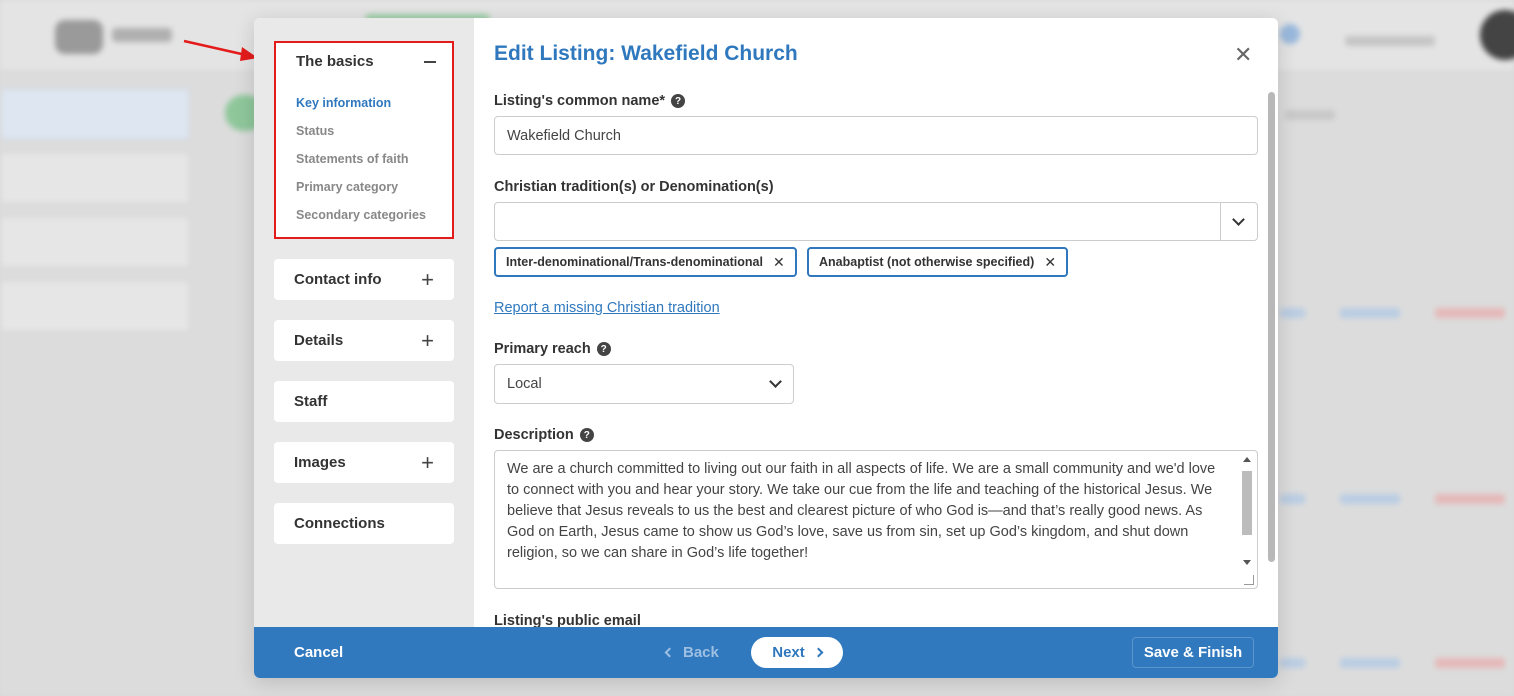 This screenshot has width=1514, height=696. I want to click on back-button: Back, so click(691, 652).